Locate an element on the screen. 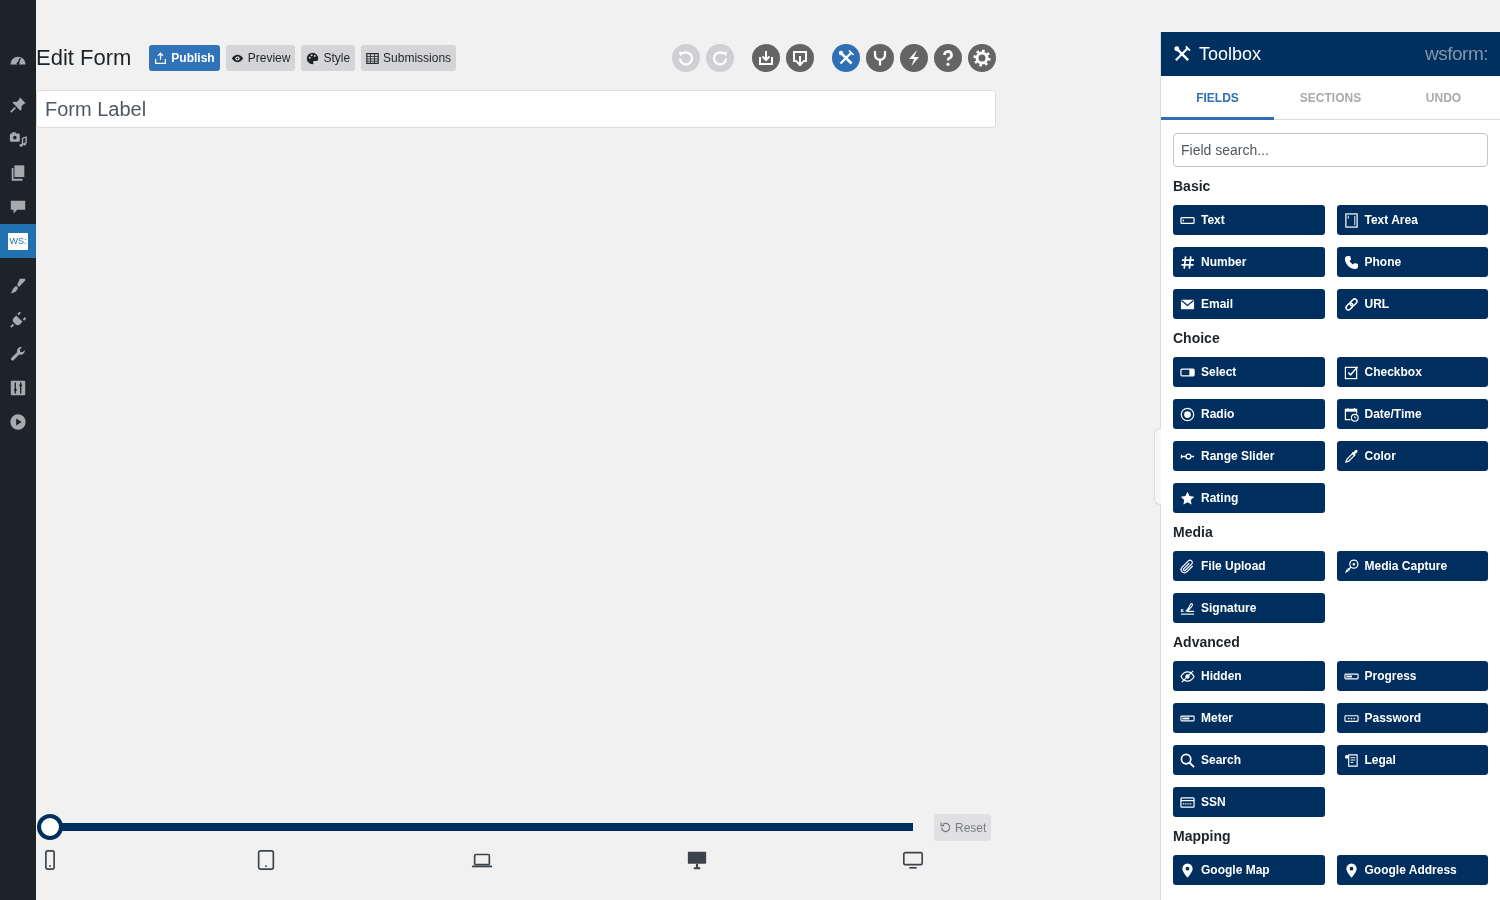 The image size is (1500, 900). section-heading: Advanced is located at coordinates (1206, 642).